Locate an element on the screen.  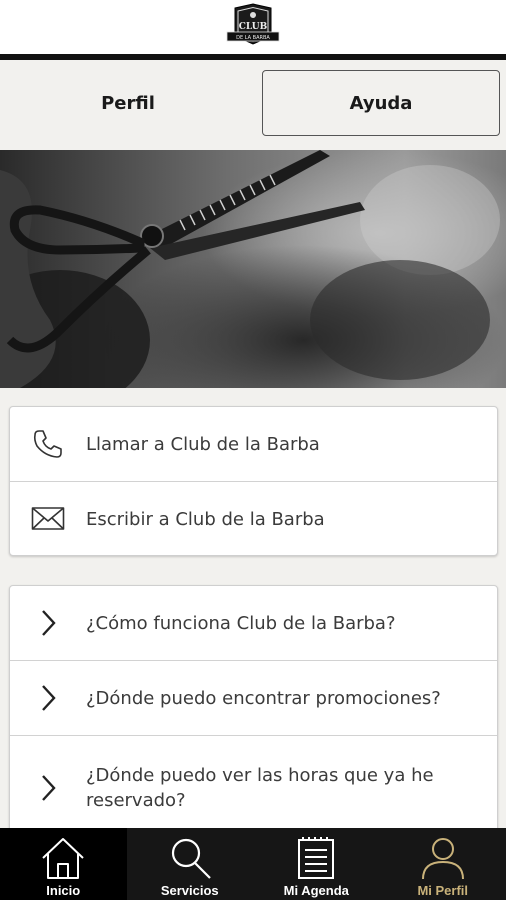
faq-item-promotions: ¿Dónde puedo encontrar promociones? is located at coordinates (253, 698).